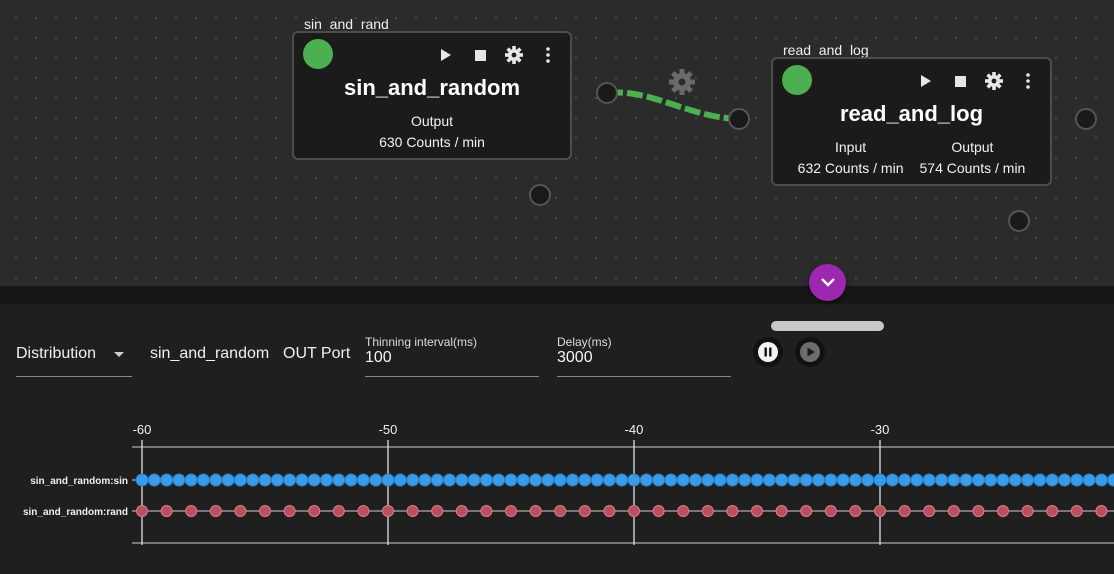 This screenshot has width=1114, height=574. I want to click on node-name: sin_and_random, so click(432, 87).